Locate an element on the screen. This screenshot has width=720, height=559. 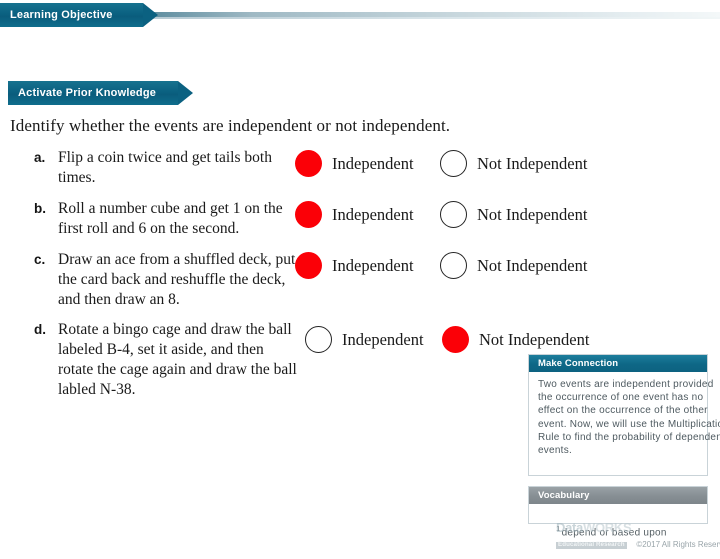
logo-works-part: WORKS is located at coordinates (607, 527).